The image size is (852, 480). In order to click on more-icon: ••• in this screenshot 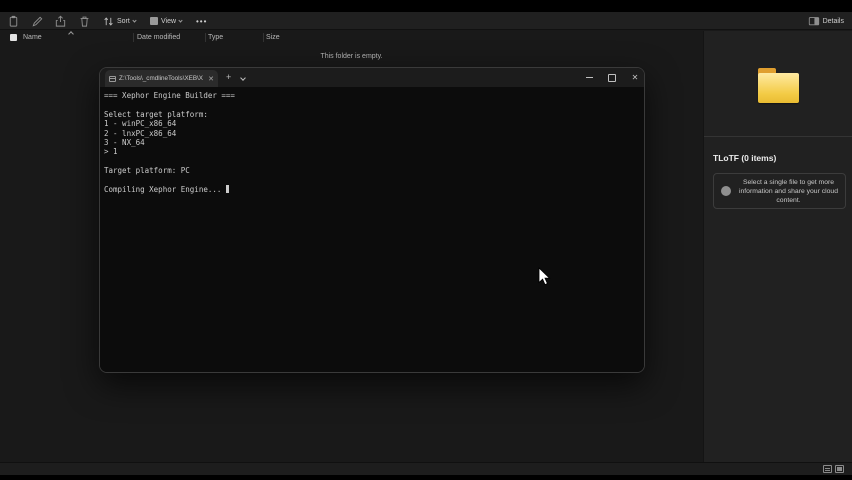, I will do `click(202, 21)`.